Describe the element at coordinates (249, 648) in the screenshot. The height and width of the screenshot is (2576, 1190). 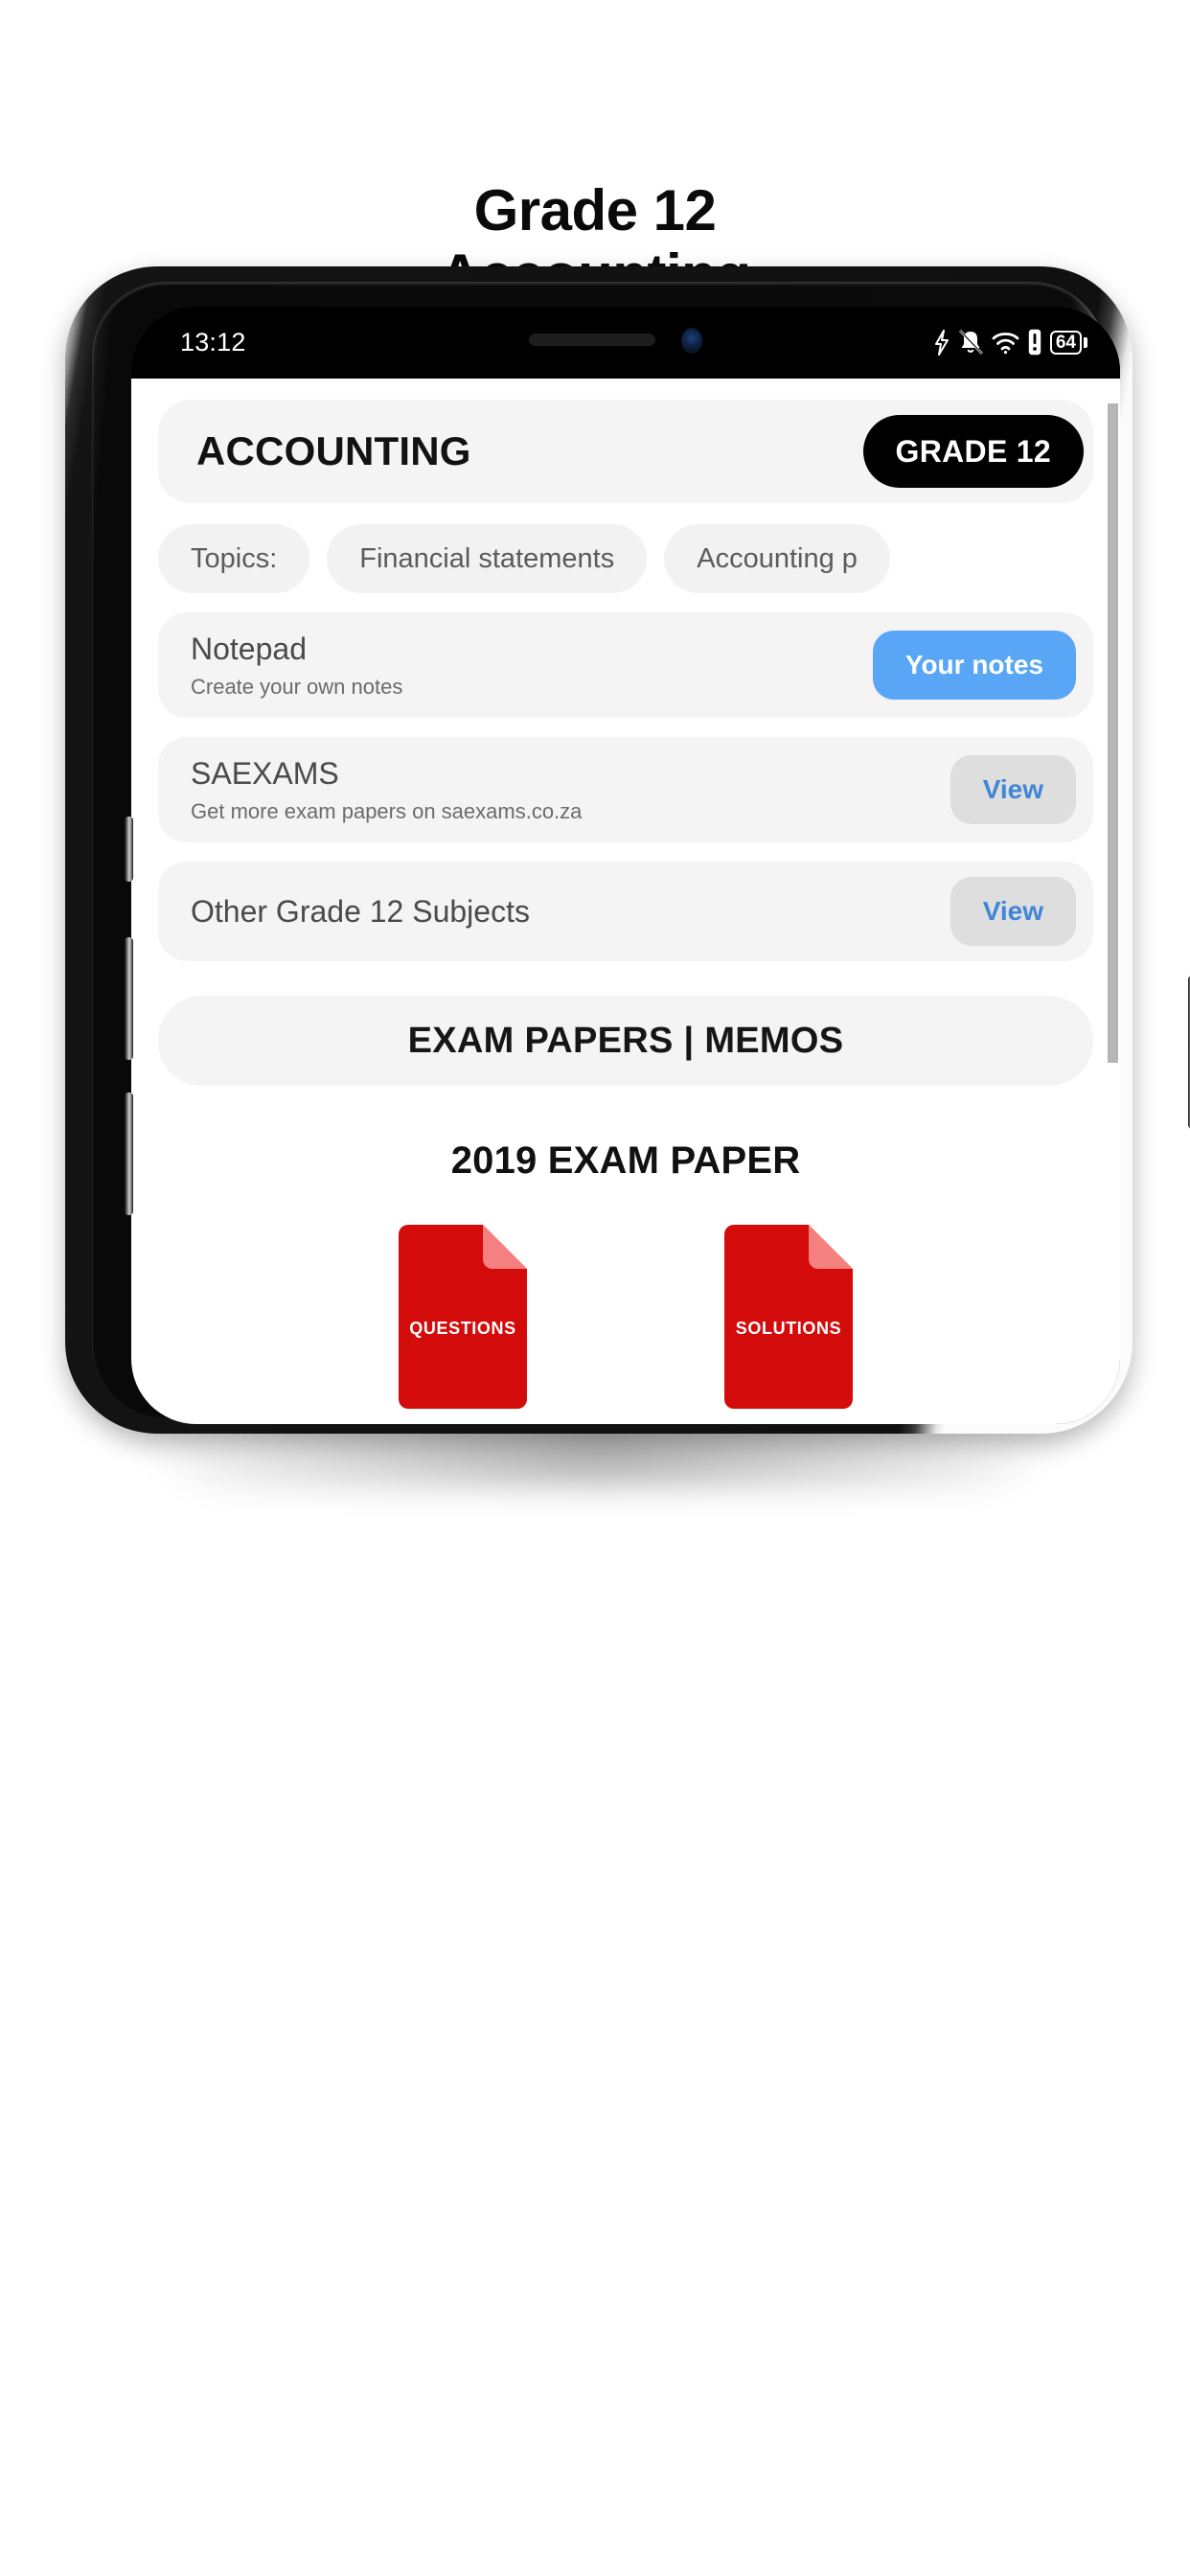
I see `notepad-title: Notepad` at that location.